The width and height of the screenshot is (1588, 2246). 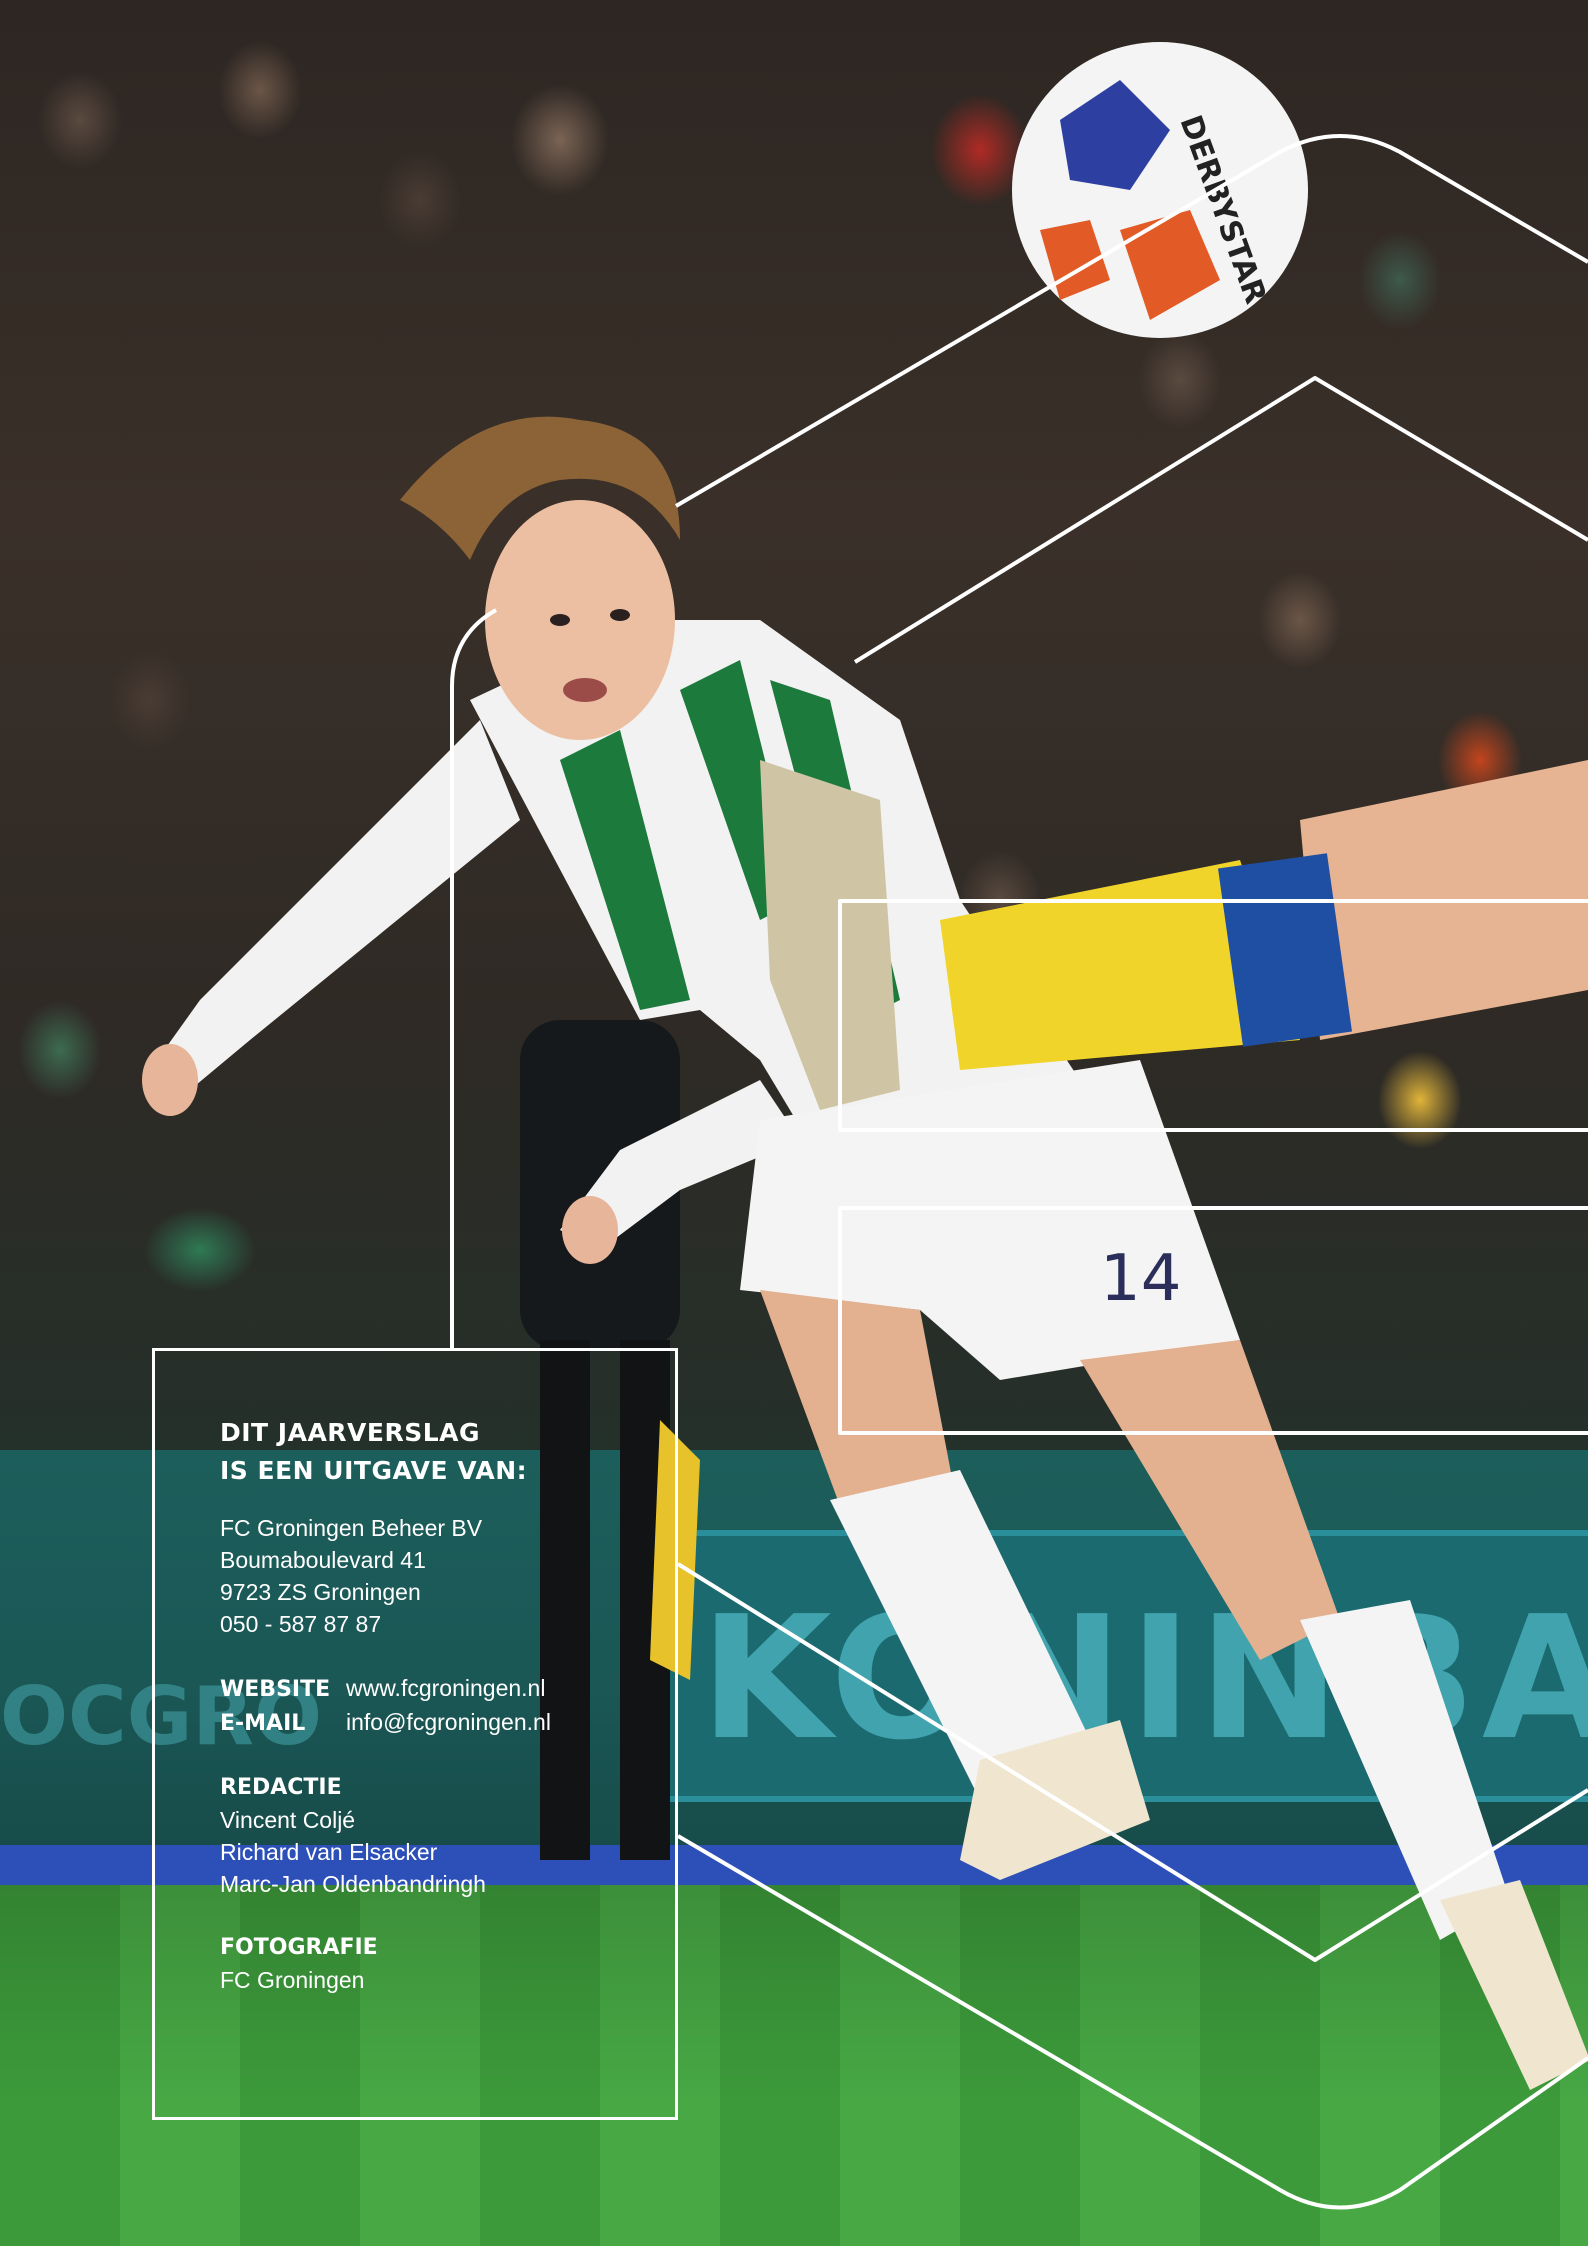 What do you see at coordinates (1160, 190) in the screenshot?
I see `football: DERBYSTAR` at bounding box center [1160, 190].